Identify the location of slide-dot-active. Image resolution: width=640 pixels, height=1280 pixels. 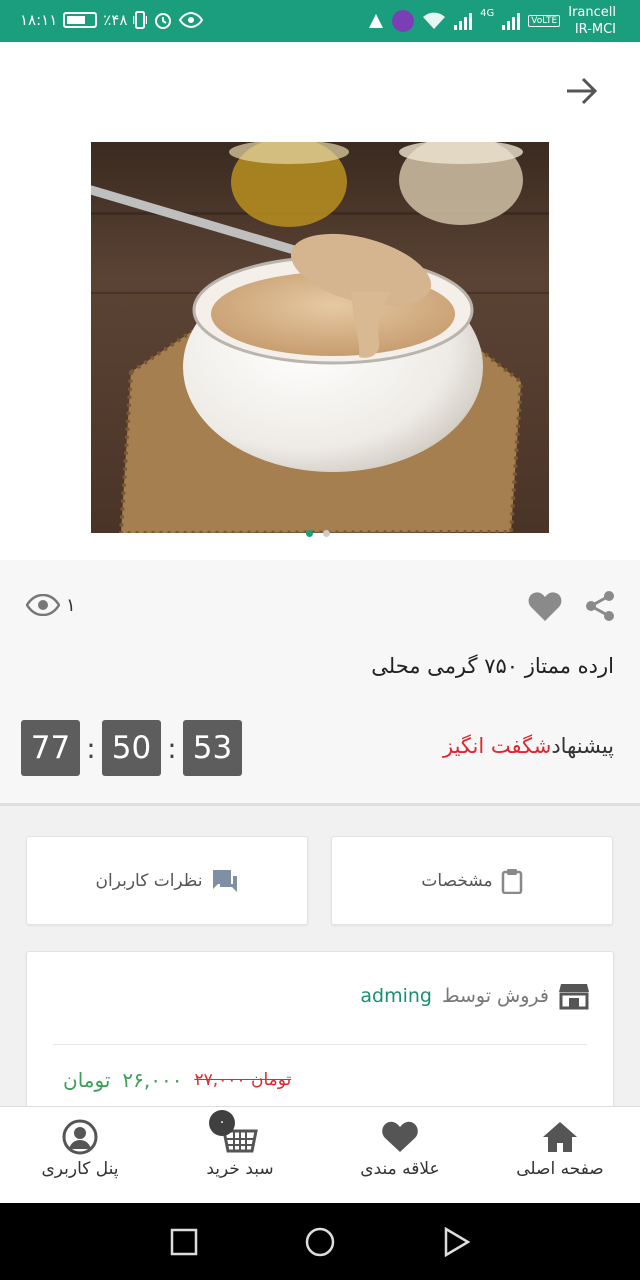
(309, 533).